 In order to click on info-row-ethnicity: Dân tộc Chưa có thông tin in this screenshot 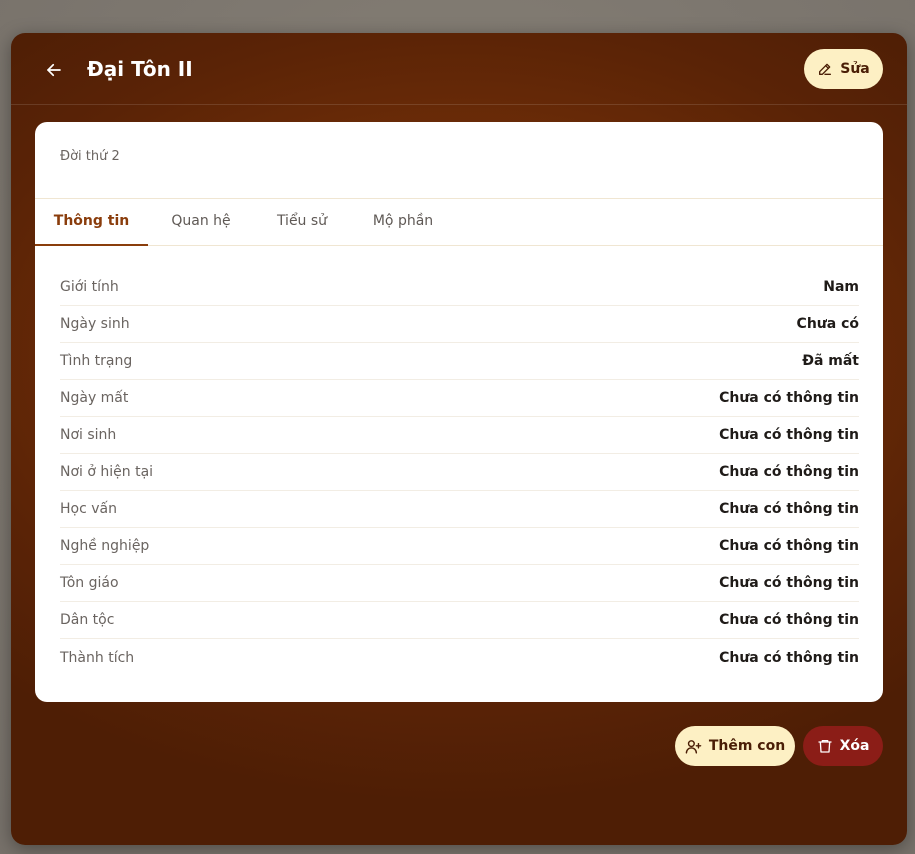, I will do `click(459, 620)`.